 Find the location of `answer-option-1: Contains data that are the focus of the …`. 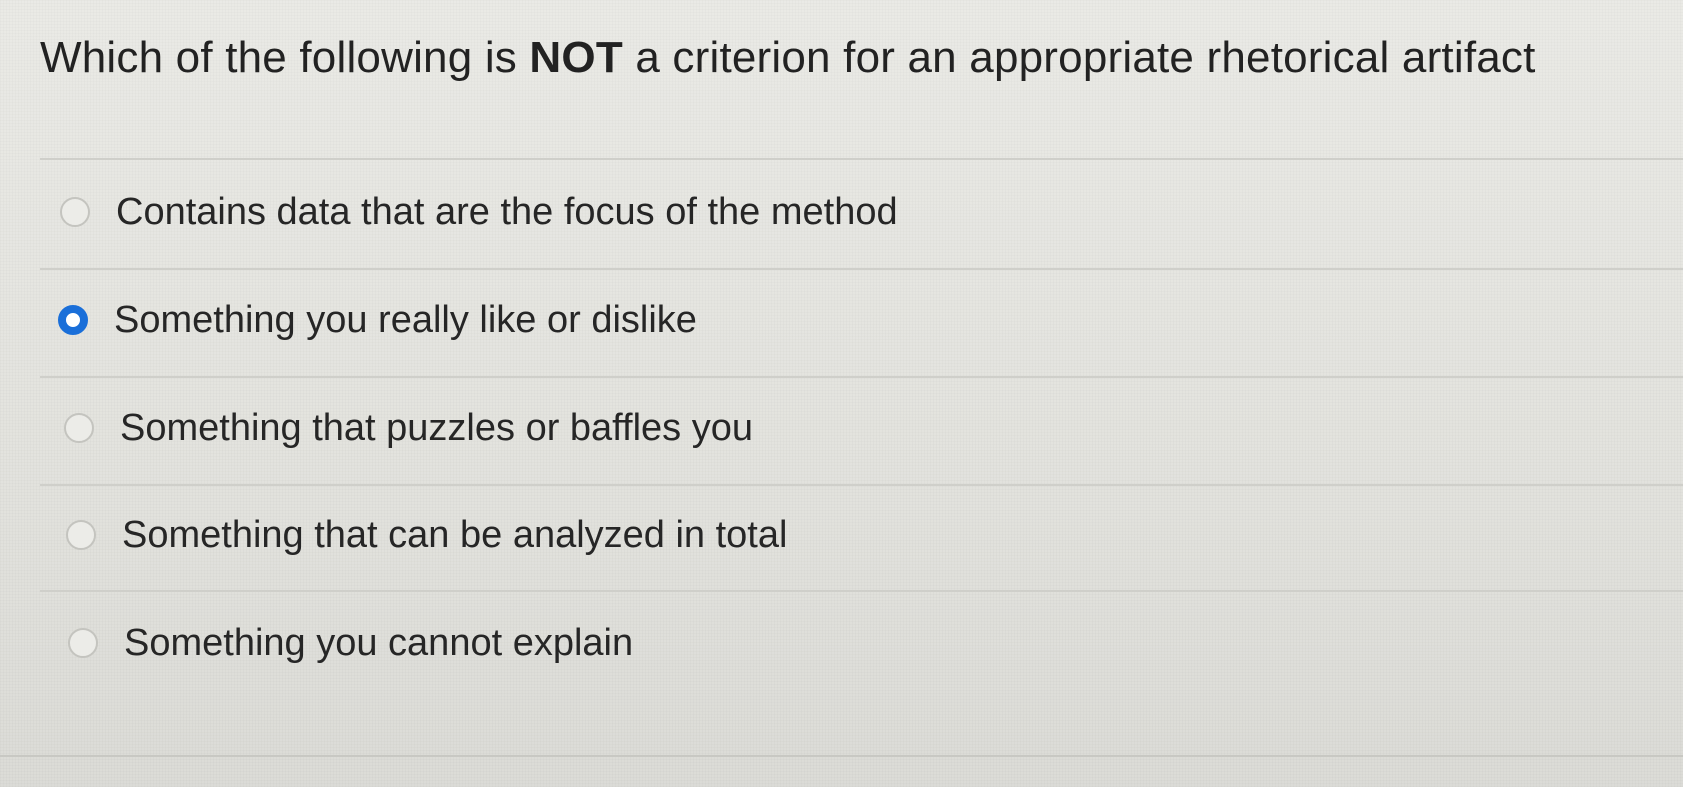

answer-option-1: Contains data that are the focus of the … is located at coordinates (479, 212).